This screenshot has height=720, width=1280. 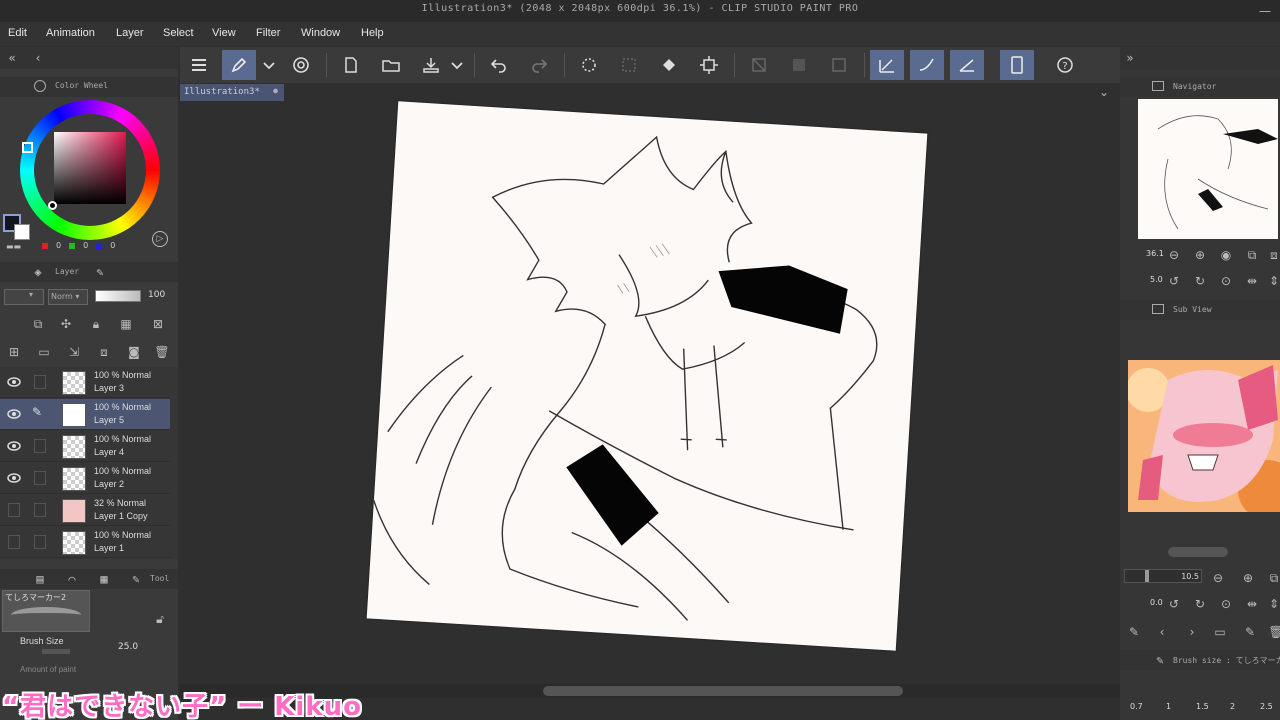 What do you see at coordinates (68, 297) in the screenshot?
I see `blend-mode-dropdown: Norm ▾` at bounding box center [68, 297].